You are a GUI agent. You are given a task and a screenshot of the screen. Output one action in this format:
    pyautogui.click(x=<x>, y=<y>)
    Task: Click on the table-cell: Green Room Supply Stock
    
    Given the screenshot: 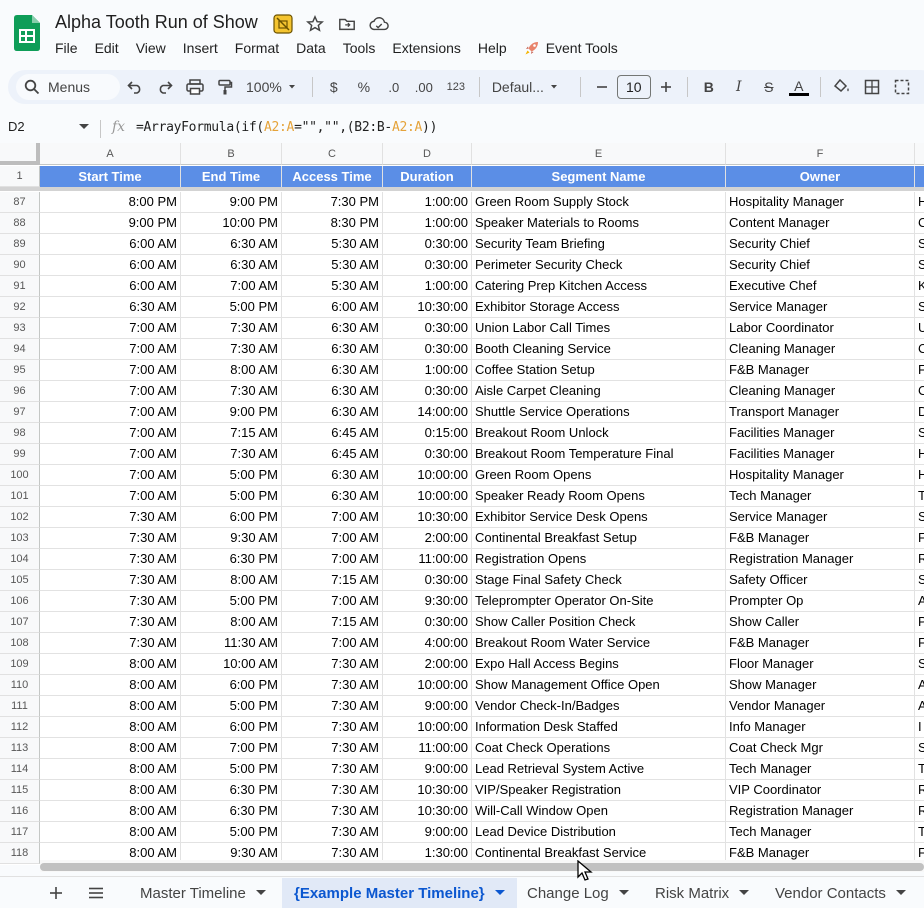 What is the action you would take?
    pyautogui.click(x=599, y=202)
    